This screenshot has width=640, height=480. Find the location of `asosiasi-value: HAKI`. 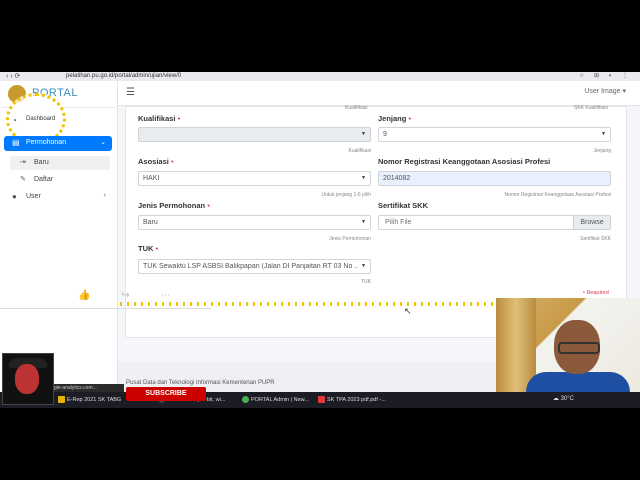

asosiasi-value: HAKI is located at coordinates (151, 178).